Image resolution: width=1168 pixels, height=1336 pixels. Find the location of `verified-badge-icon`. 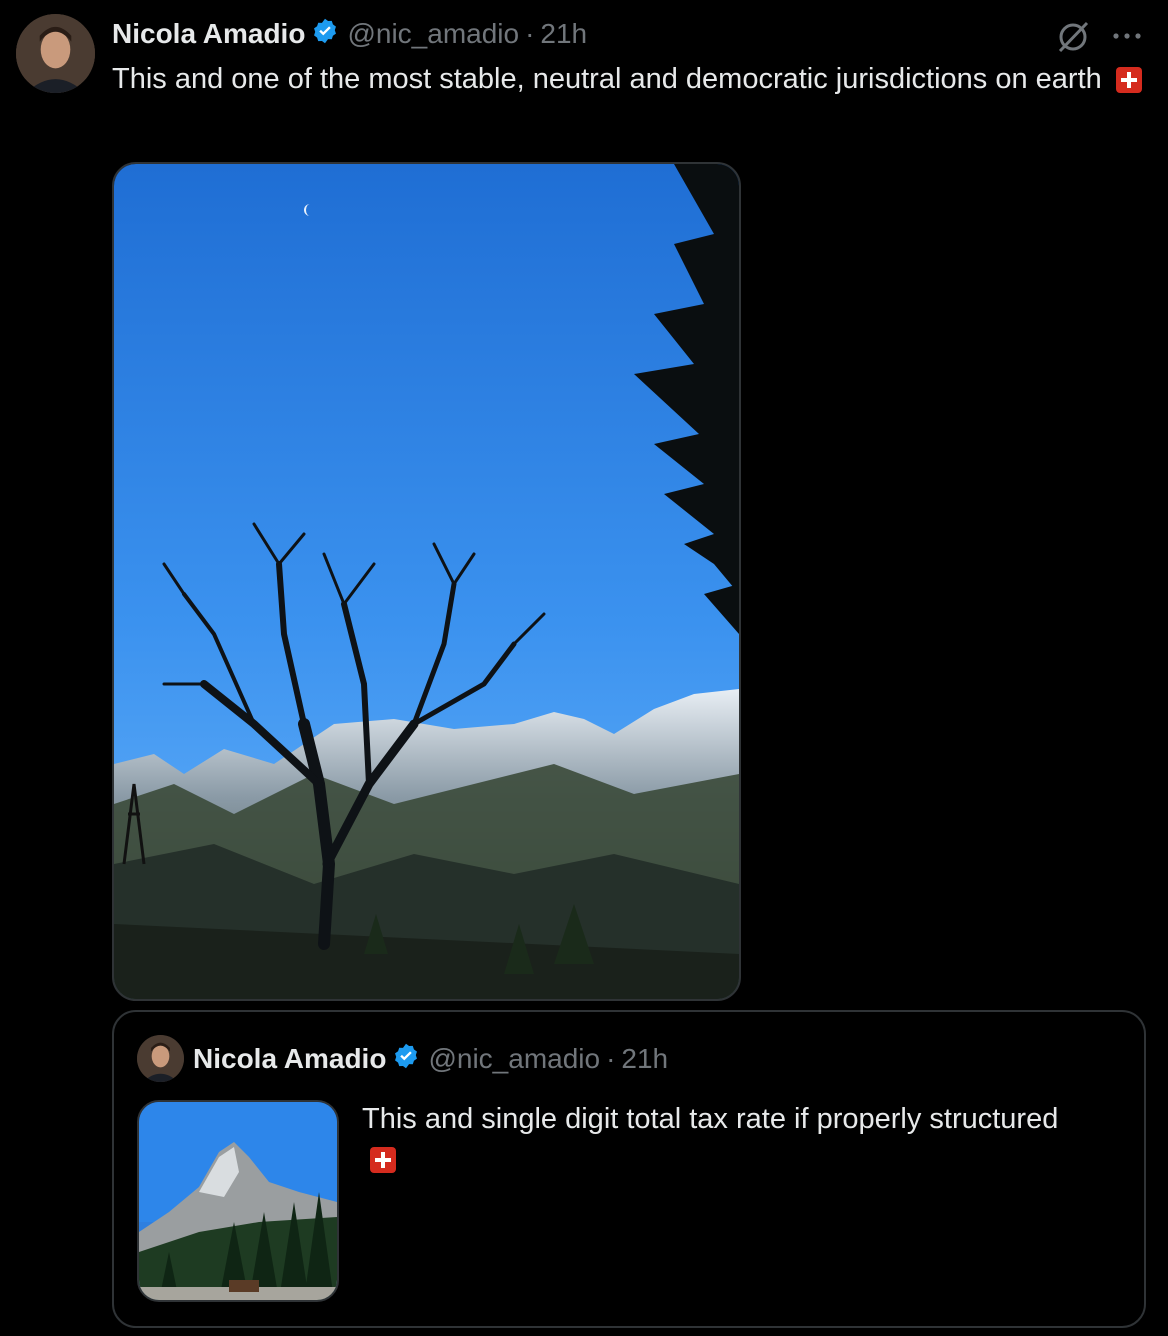

verified-badge-icon is located at coordinates (325, 34).